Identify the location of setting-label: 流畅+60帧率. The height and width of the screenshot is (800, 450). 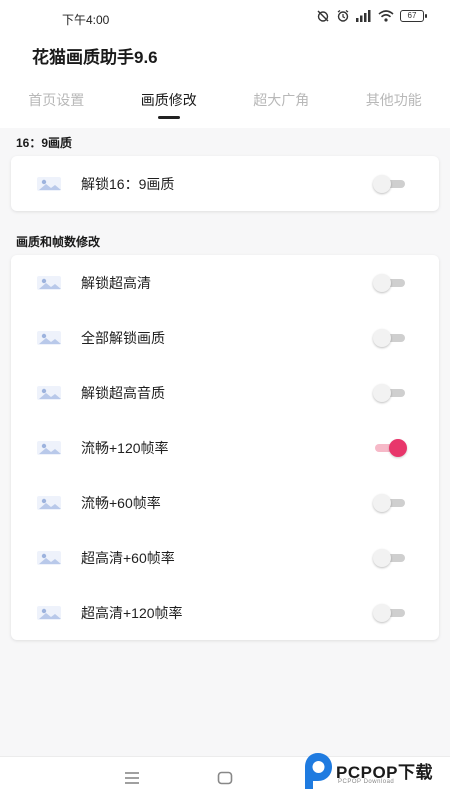
(121, 502).